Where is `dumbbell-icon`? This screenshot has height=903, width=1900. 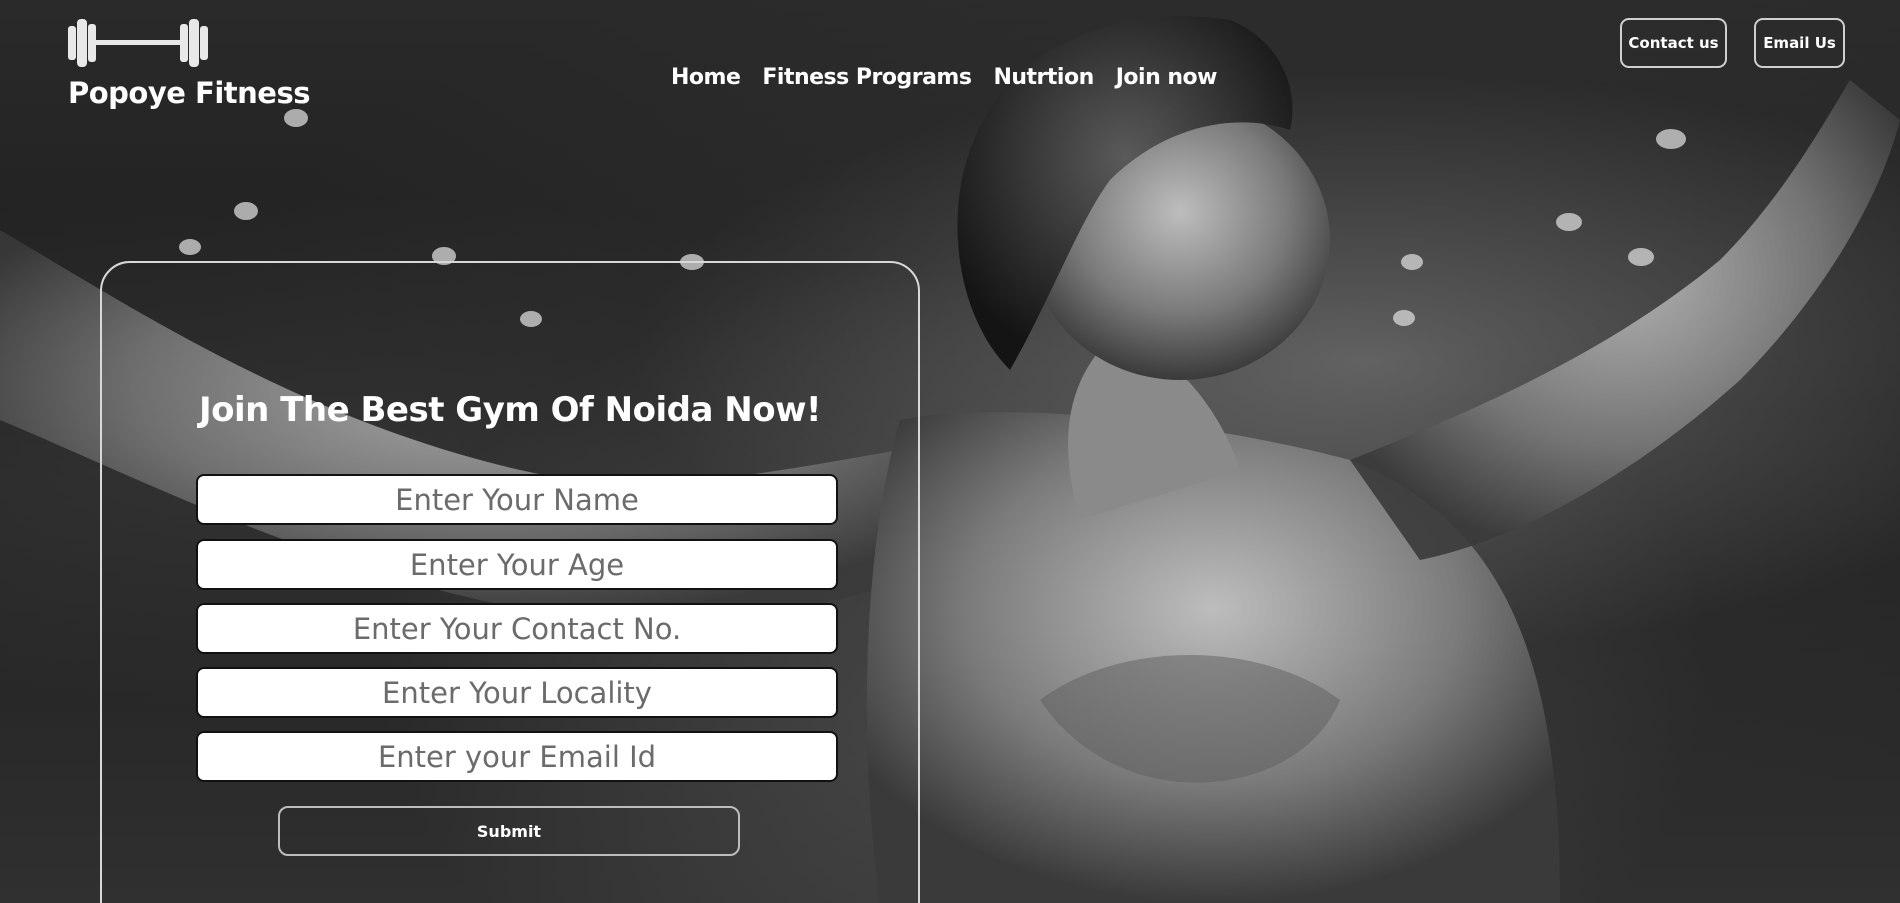 dumbbell-icon is located at coordinates (138, 43).